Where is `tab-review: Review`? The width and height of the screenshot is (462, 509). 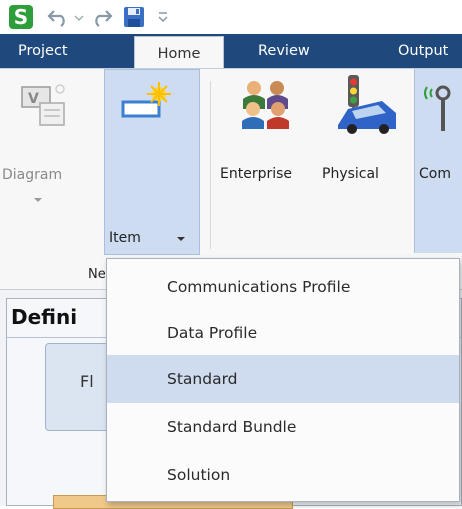
tab-review: Review is located at coordinates (284, 51).